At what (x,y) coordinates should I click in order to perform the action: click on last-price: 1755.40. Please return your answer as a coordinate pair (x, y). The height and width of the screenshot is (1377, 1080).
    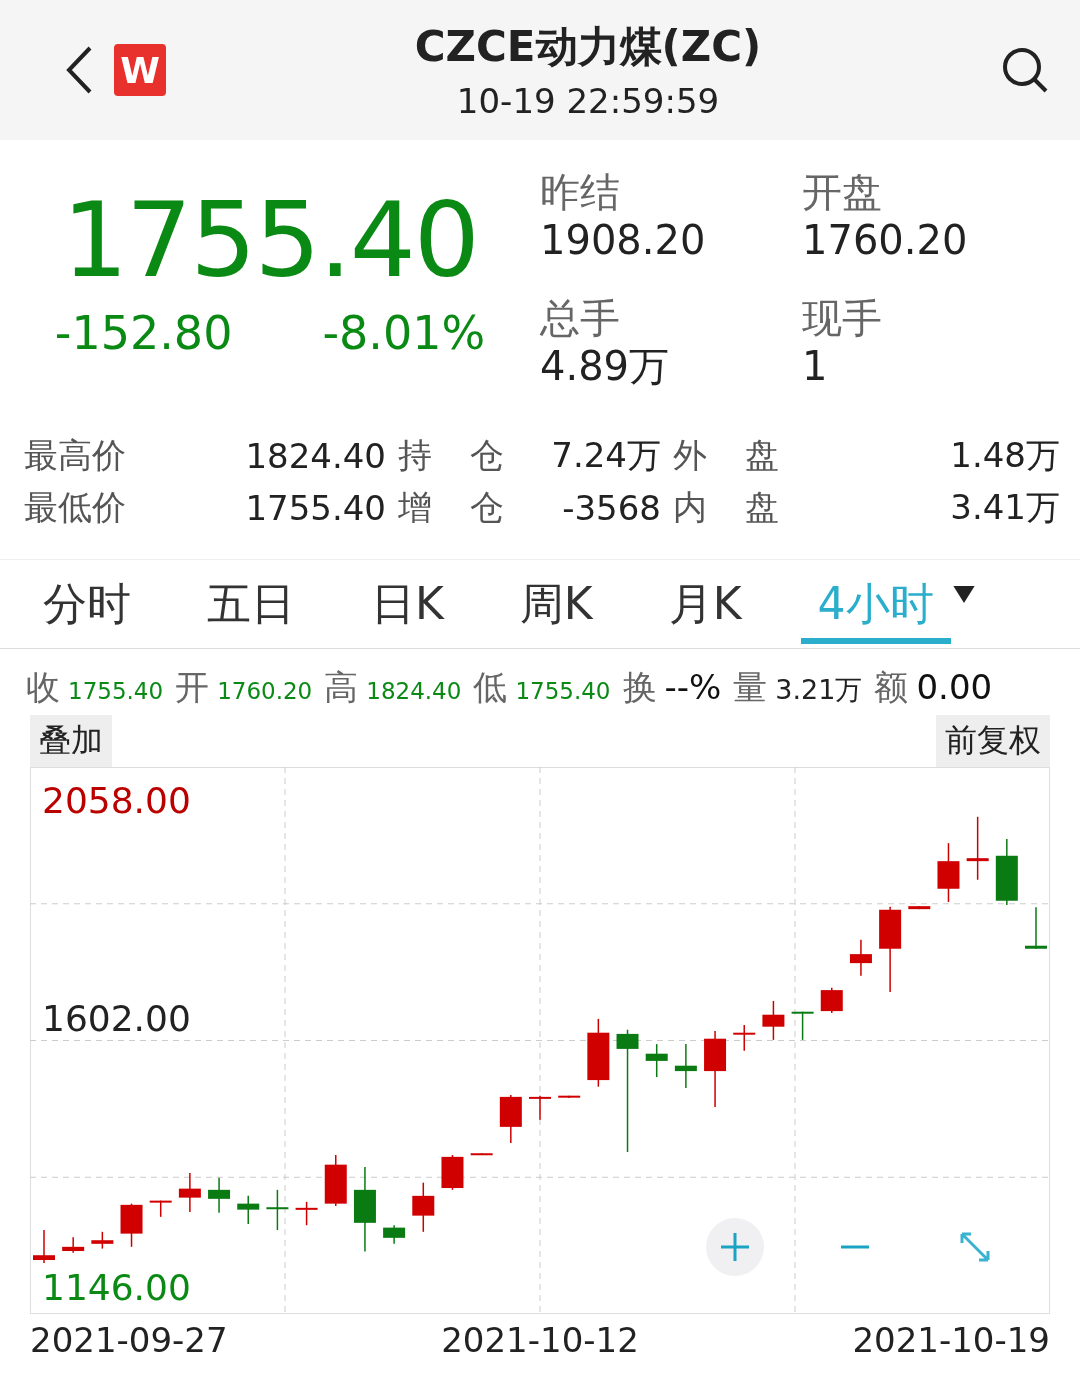
    Looking at the image, I should click on (270, 240).